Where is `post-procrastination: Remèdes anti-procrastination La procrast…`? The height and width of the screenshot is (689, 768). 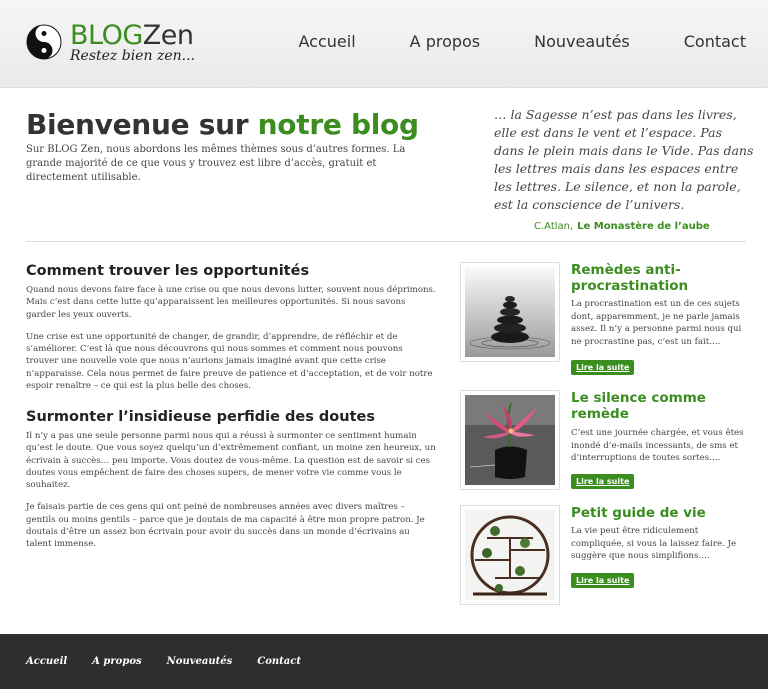
post-procrastination: Remèdes anti-procrastination La procrast… is located at coordinates (605, 318).